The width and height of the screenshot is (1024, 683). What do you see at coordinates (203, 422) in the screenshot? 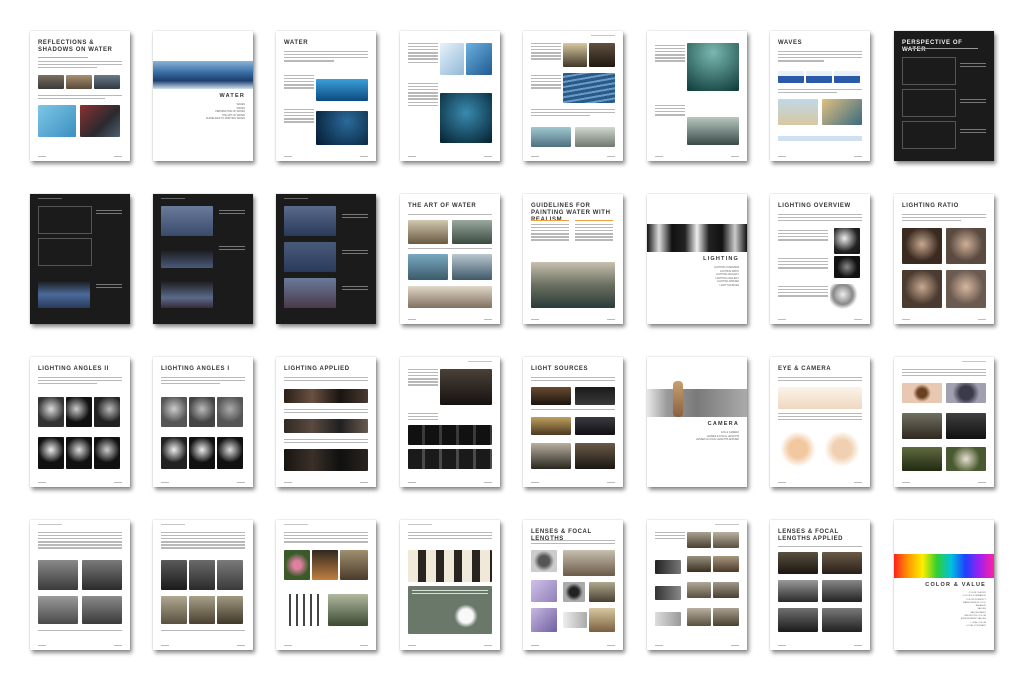
I see `page-lighting-angles-1: LIGHTING ANGLES I` at bounding box center [203, 422].